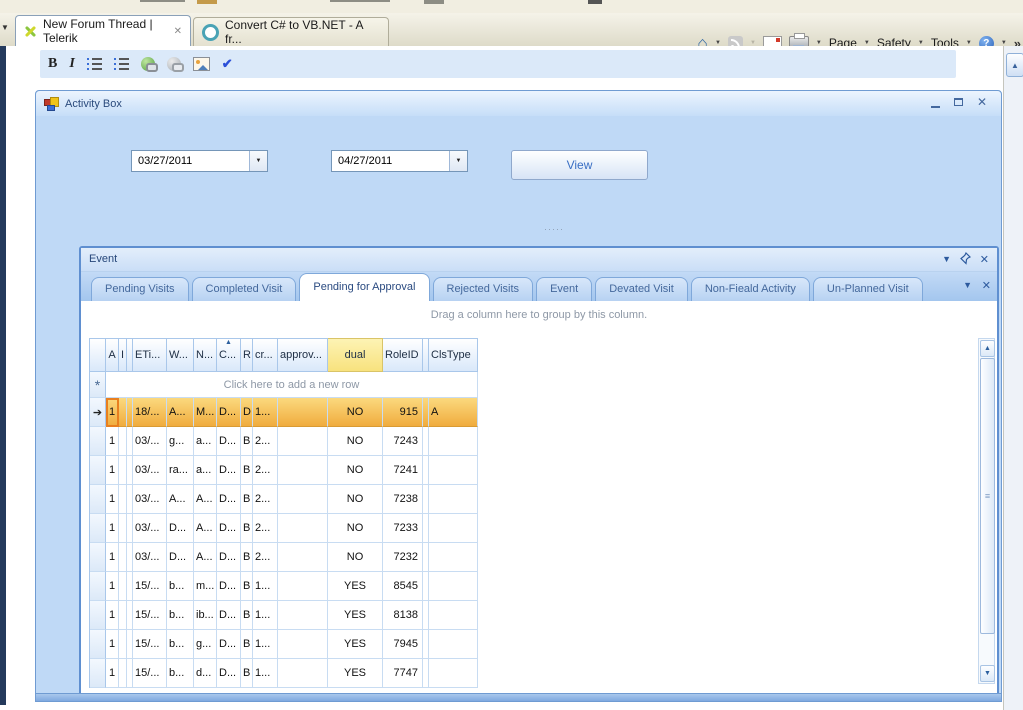  I want to click on tab-pending-visits: Pending Visits, so click(140, 289).